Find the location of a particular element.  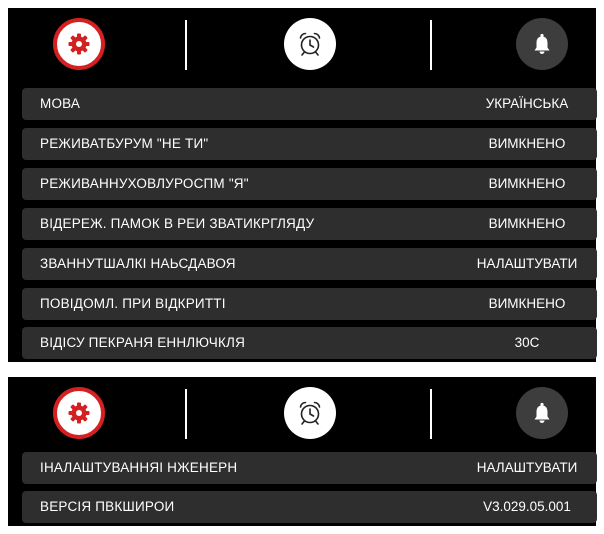

setting-label: ВЕРСІЯ ПВКШИРОИ is located at coordinates (107, 506).